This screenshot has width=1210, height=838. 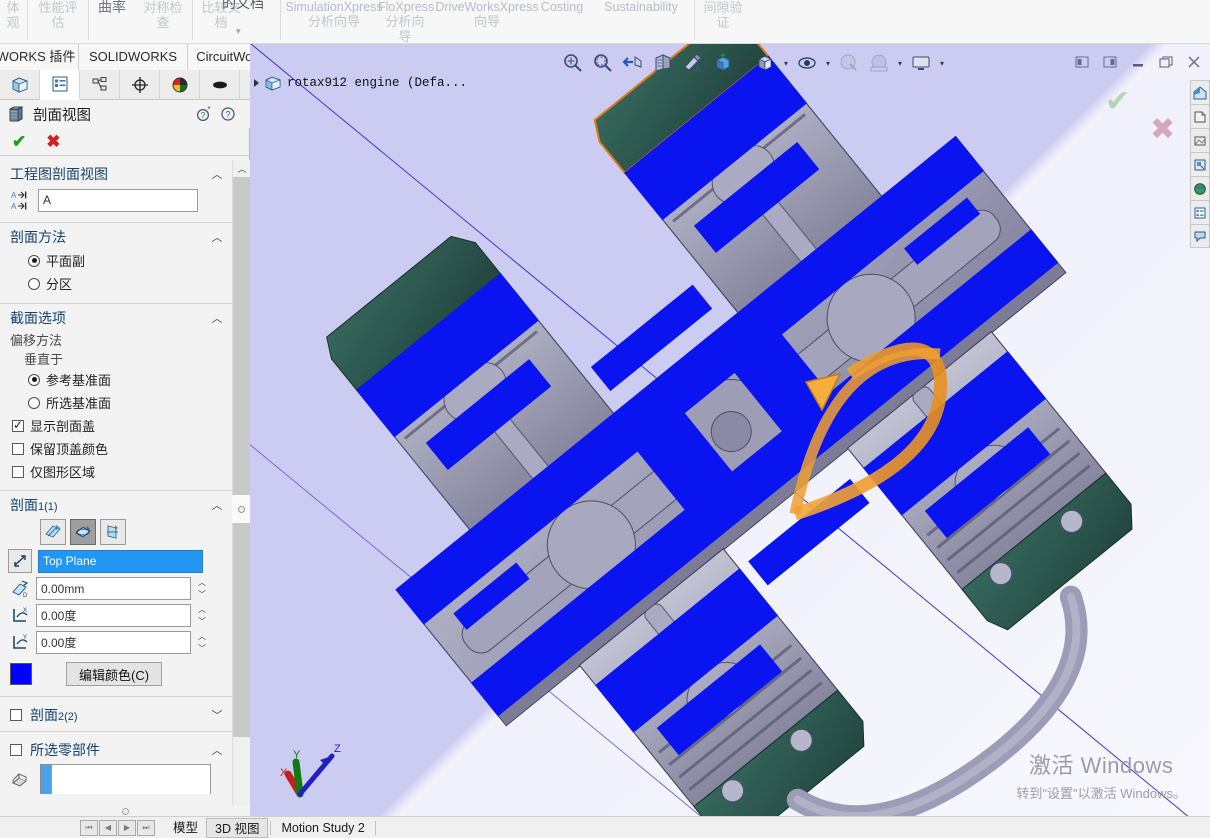 I want to click on selected-components-list, so click(x=131, y=779).